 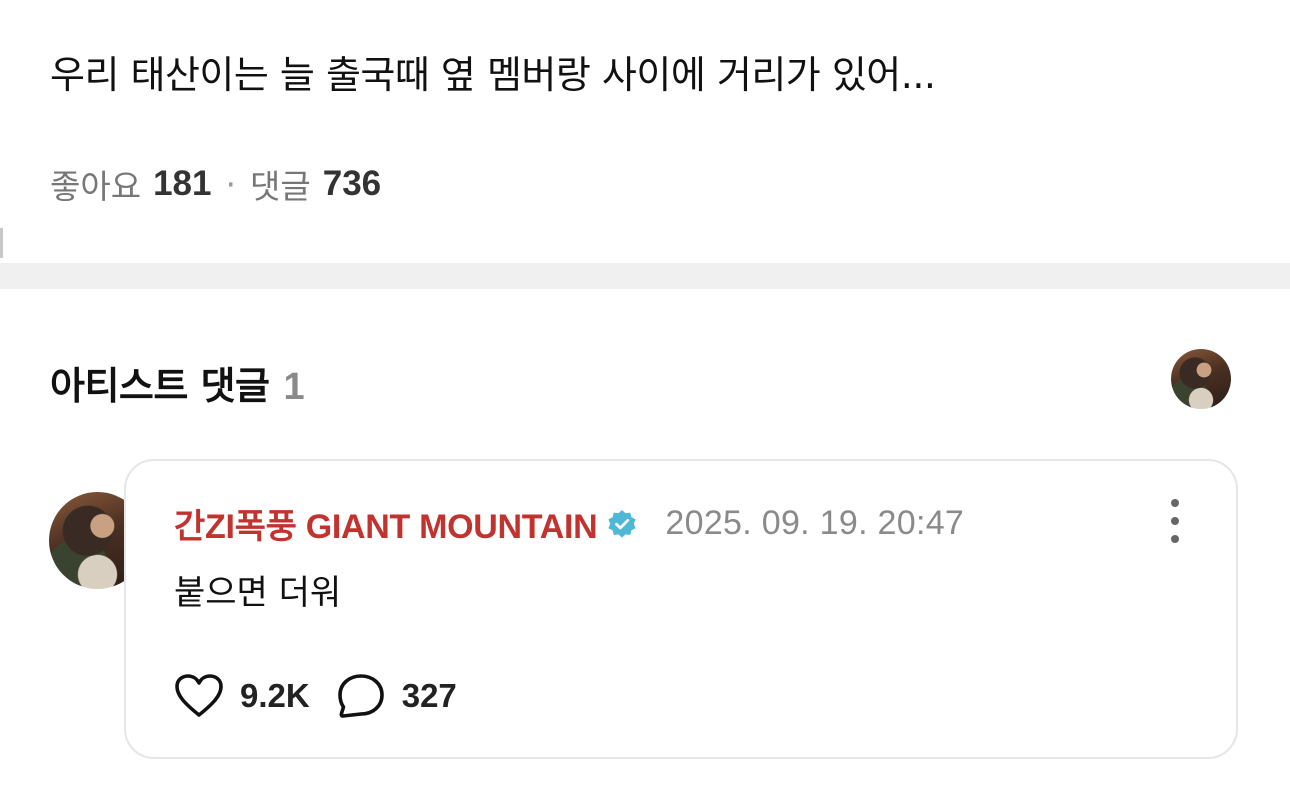 I want to click on vertical-ellipsis-icon, so click(x=1175, y=521).